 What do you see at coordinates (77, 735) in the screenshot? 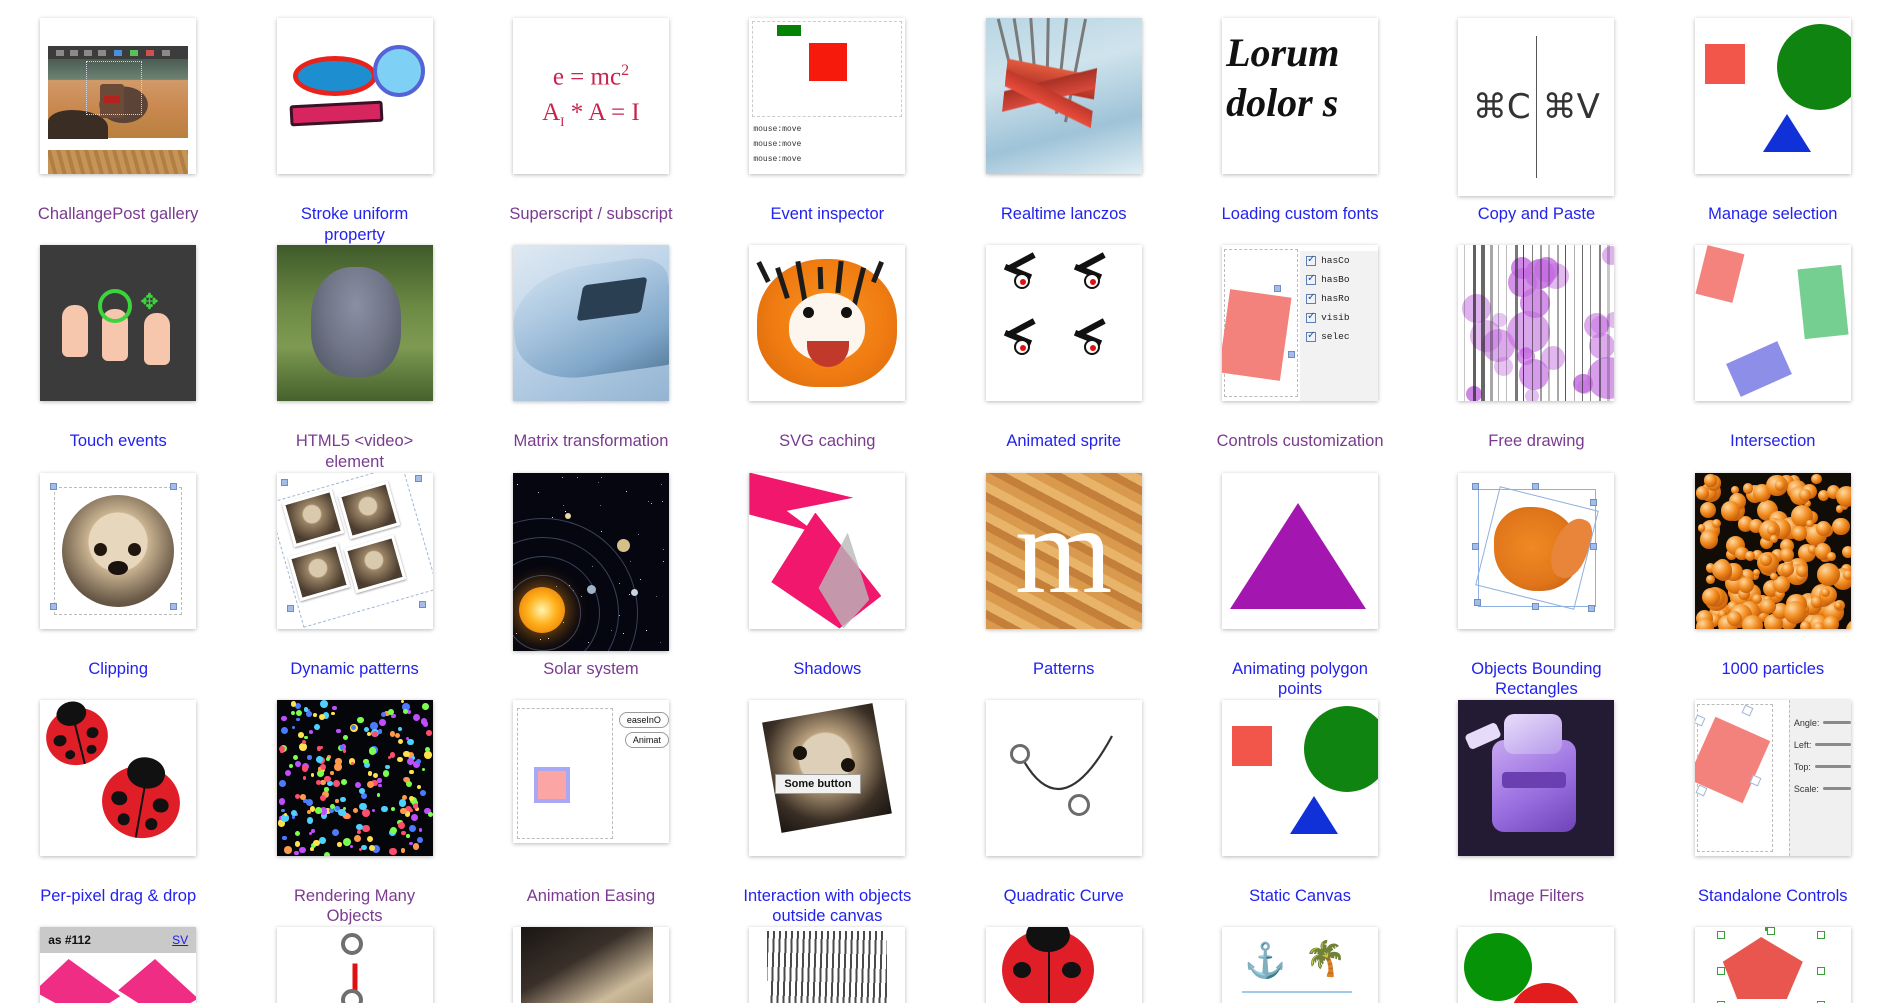
I see `ladybug` at bounding box center [77, 735].